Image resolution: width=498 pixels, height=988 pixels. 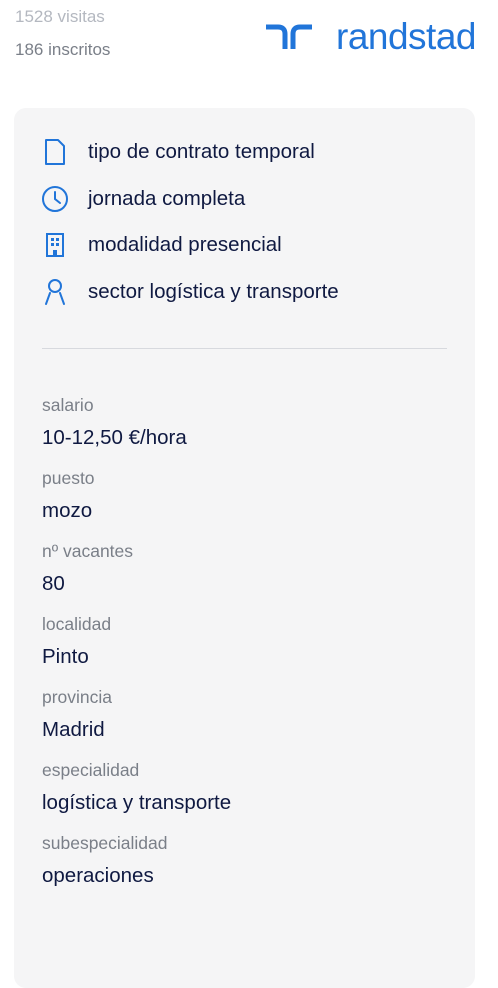 What do you see at coordinates (55, 292) in the screenshot?
I see `person-icon` at bounding box center [55, 292].